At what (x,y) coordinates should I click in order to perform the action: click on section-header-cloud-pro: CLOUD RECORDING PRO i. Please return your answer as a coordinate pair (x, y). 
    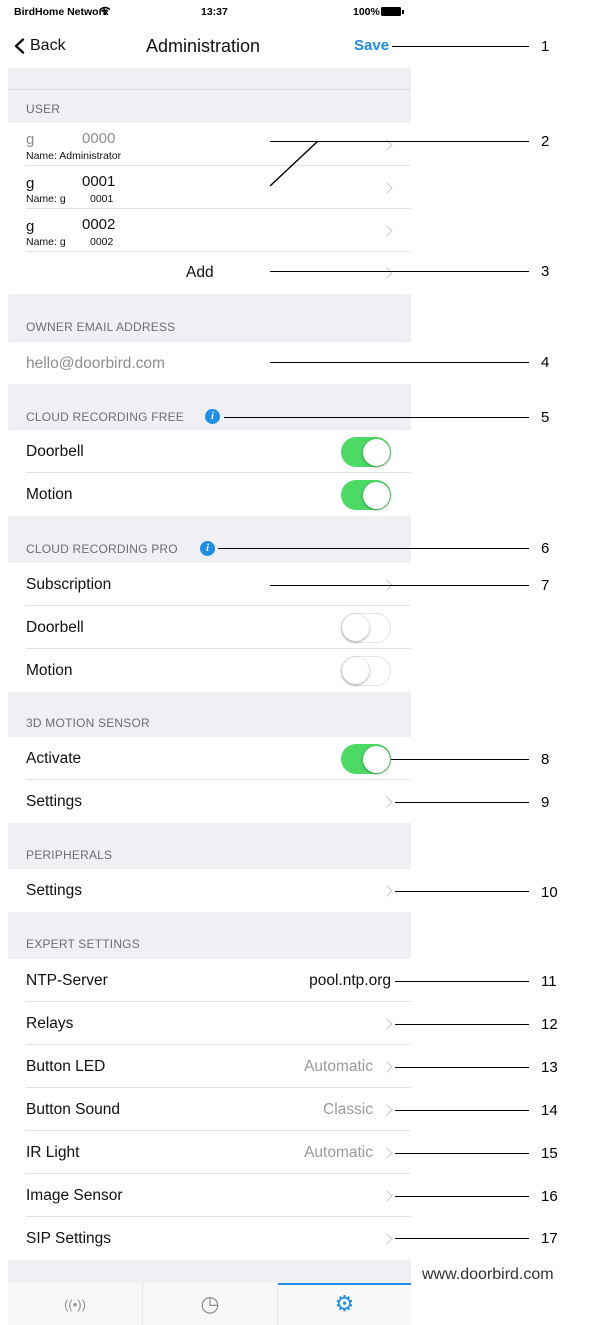
    Looking at the image, I should click on (209, 539).